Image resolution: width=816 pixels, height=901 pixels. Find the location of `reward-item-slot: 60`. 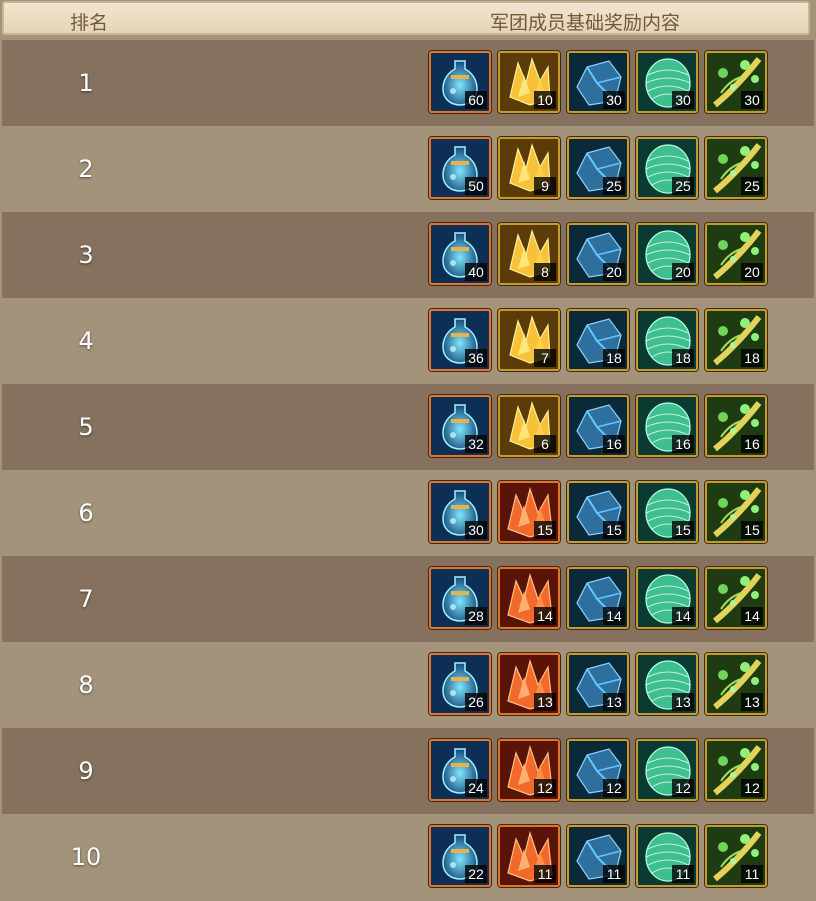

reward-item-slot: 60 is located at coordinates (460, 82).